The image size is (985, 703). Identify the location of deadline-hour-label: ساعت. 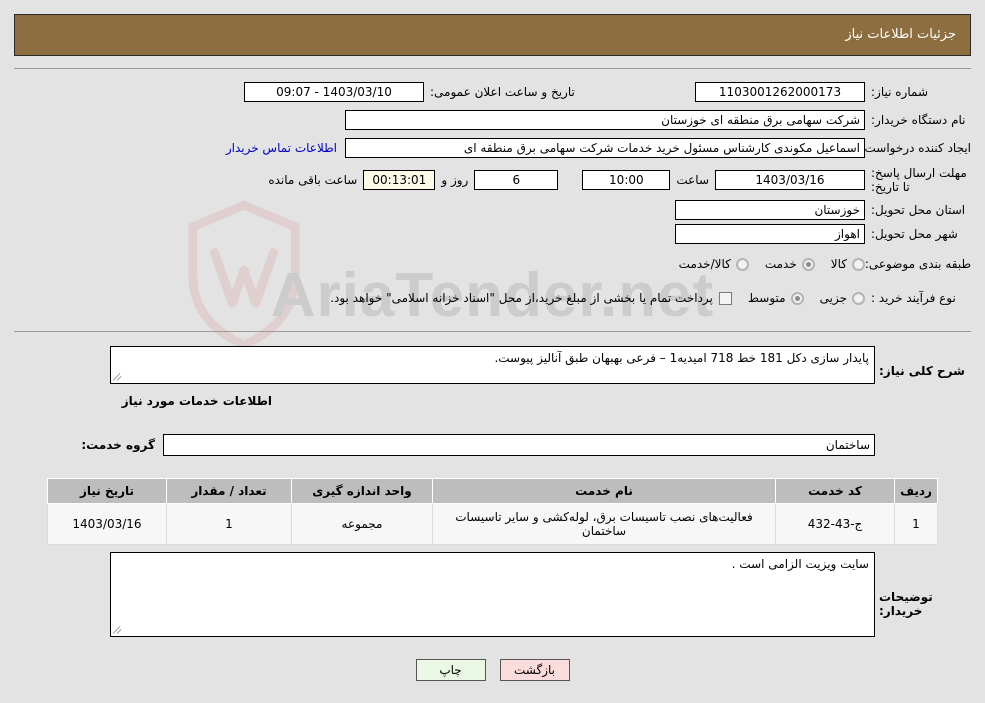
(692, 180).